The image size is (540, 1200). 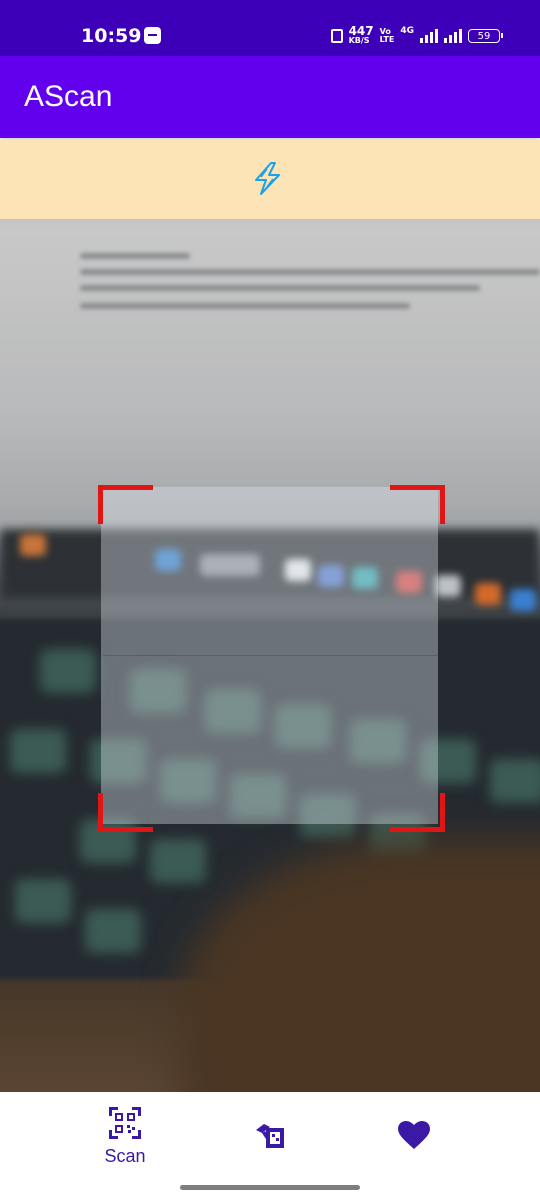 What do you see at coordinates (361, 31) in the screenshot?
I see `speed-value: 447` at bounding box center [361, 31].